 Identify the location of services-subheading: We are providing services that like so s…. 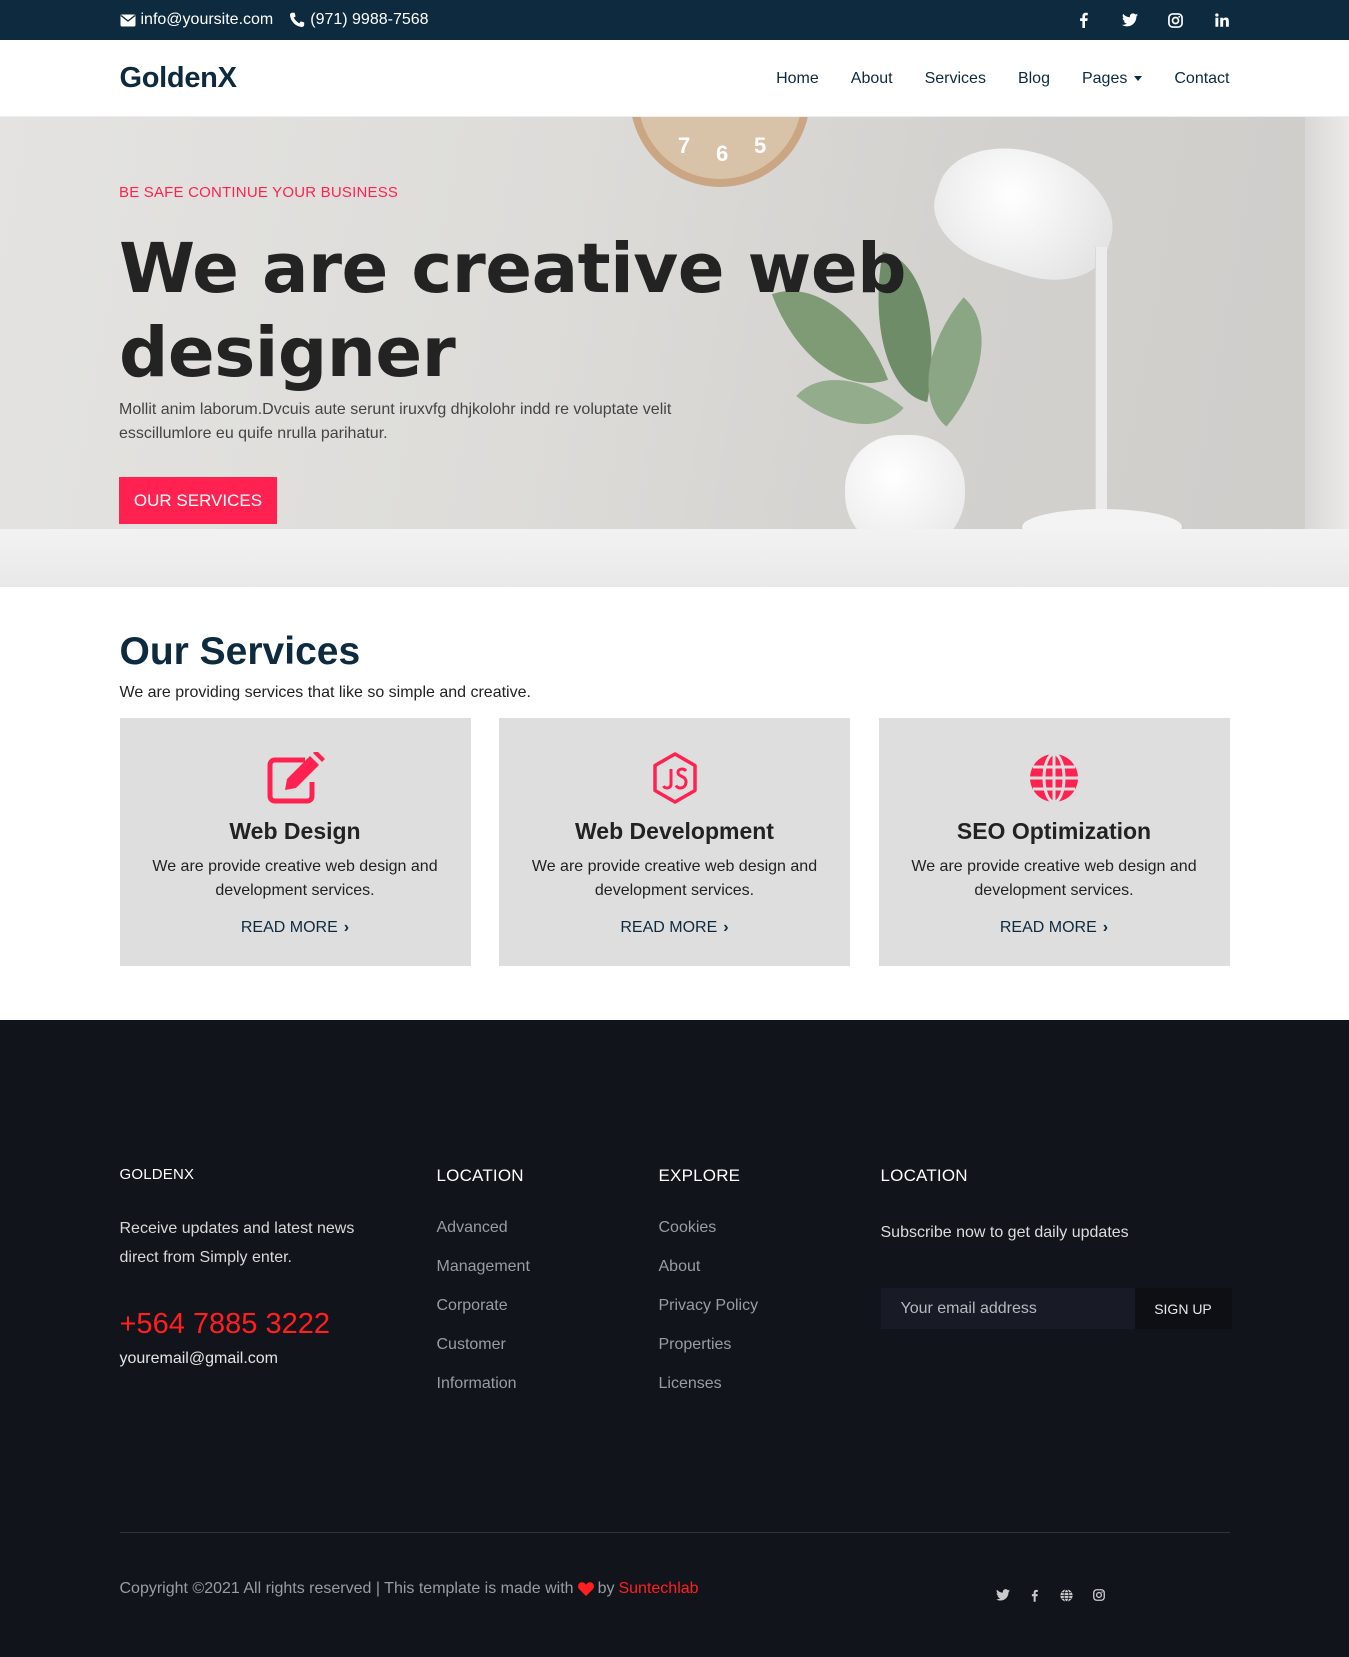
(325, 692).